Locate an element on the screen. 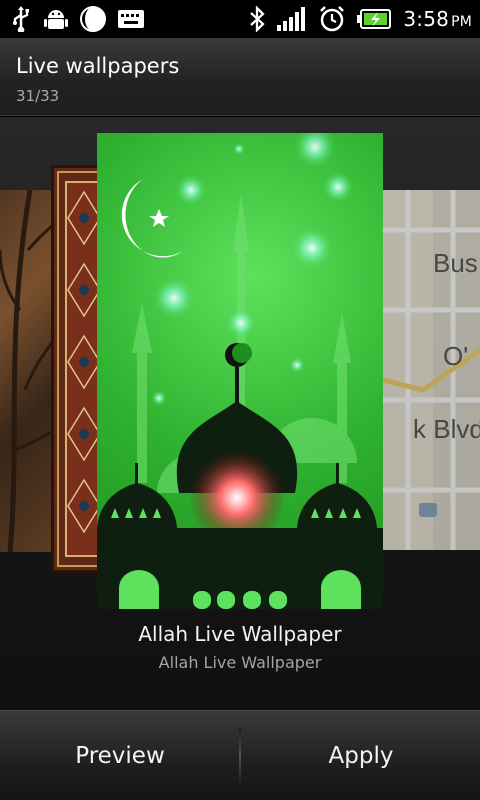  clock: 3:58 PM is located at coordinates (437, 19).